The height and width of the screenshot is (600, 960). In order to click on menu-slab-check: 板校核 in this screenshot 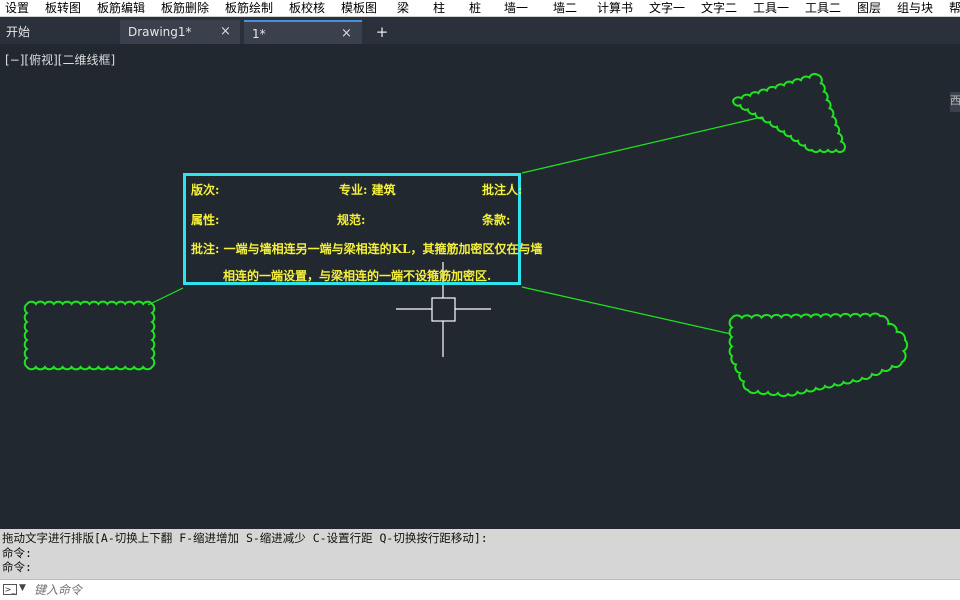, I will do `click(307, 8)`.